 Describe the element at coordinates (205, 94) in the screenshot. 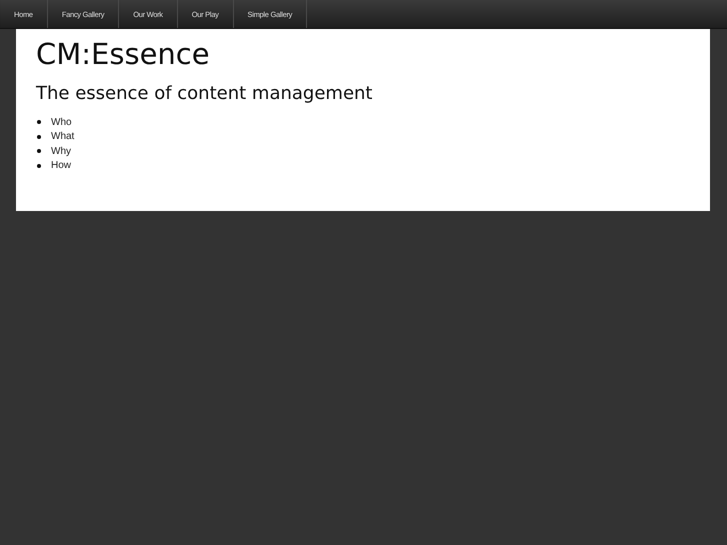

I see `site-tagline: The essence of content management` at that location.